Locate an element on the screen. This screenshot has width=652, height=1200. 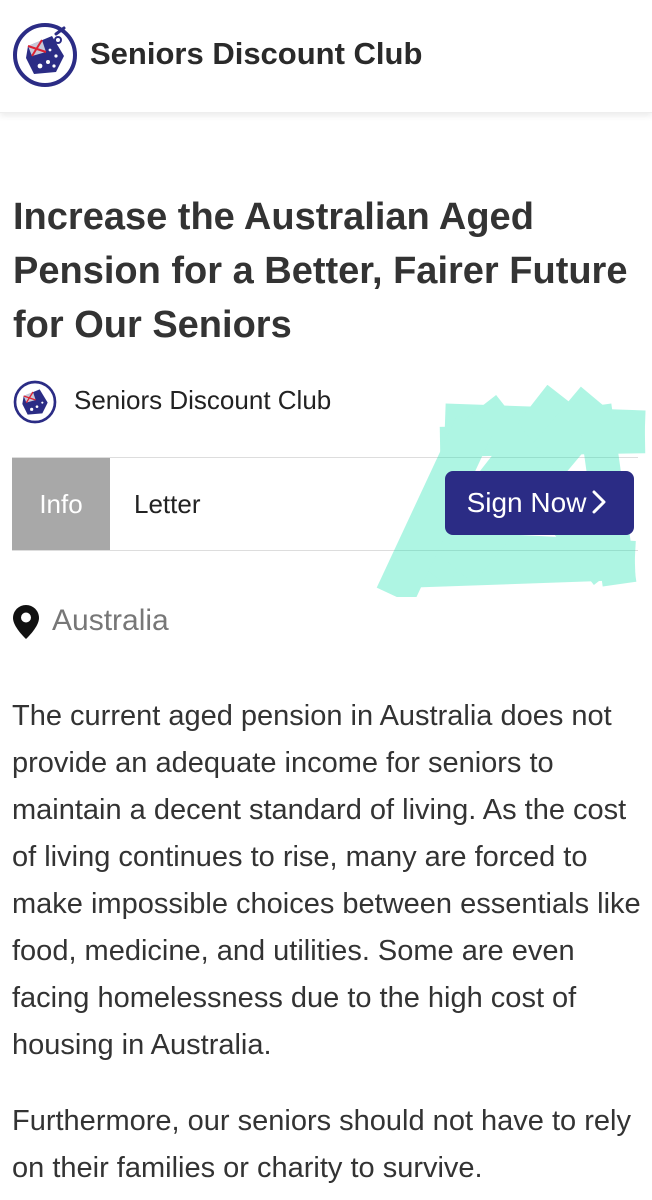
site-header: Seniors Discount Club is located at coordinates (326, 56).